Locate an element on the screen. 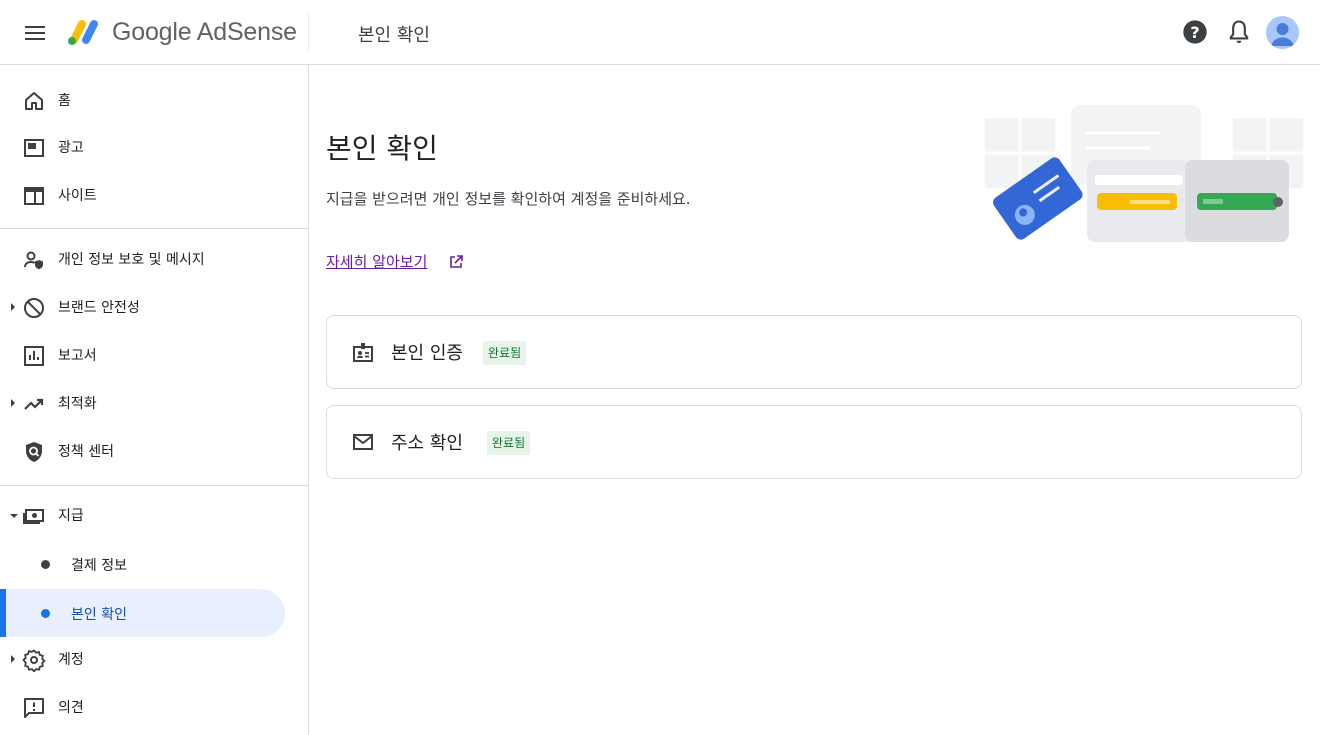 The width and height of the screenshot is (1320, 735). nav-item-reports: 보고서 is located at coordinates (150, 355).